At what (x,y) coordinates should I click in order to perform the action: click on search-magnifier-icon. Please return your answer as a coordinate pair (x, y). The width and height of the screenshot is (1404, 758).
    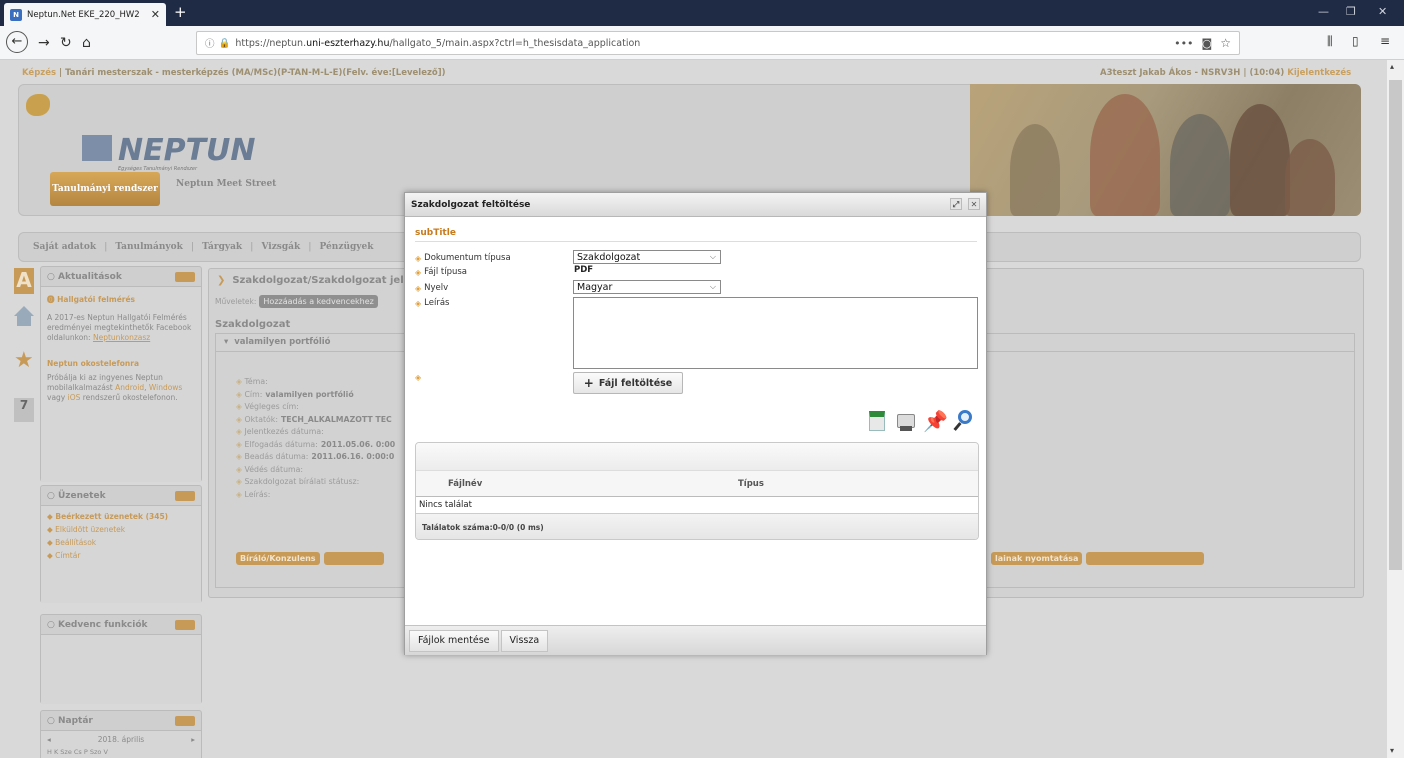
    Looking at the image, I should click on (962, 421).